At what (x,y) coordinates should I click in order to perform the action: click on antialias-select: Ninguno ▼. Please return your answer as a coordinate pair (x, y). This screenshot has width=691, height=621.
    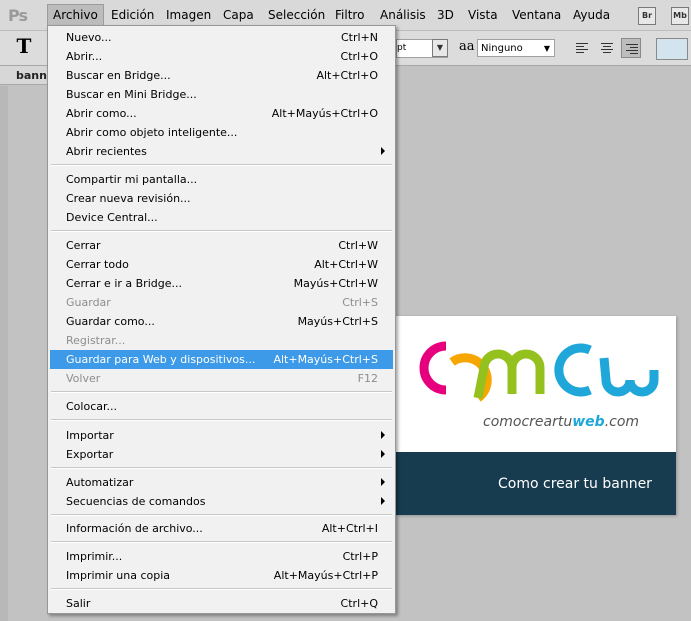
    Looking at the image, I should click on (516, 48).